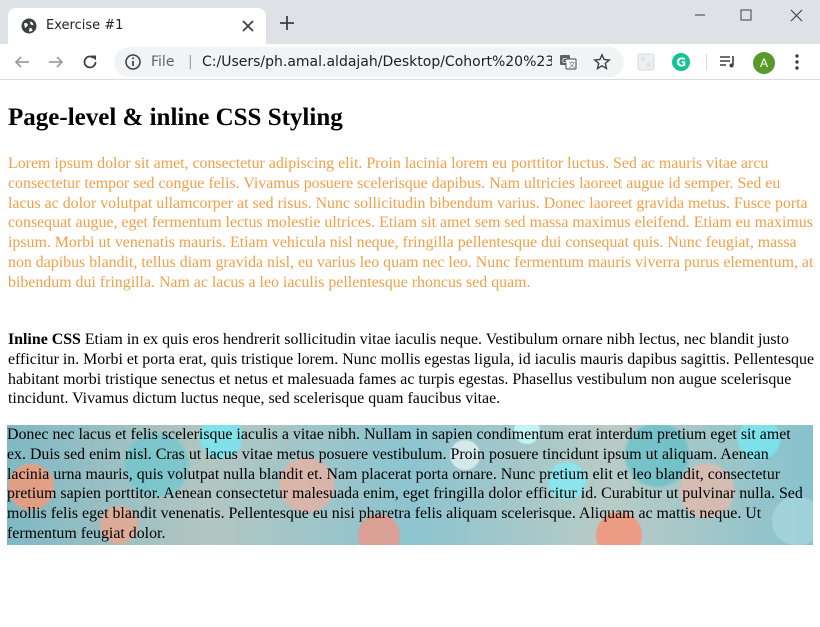 This screenshot has width=820, height=627. Describe the element at coordinates (163, 62) in the screenshot. I see `url-scheme-label: File` at that location.